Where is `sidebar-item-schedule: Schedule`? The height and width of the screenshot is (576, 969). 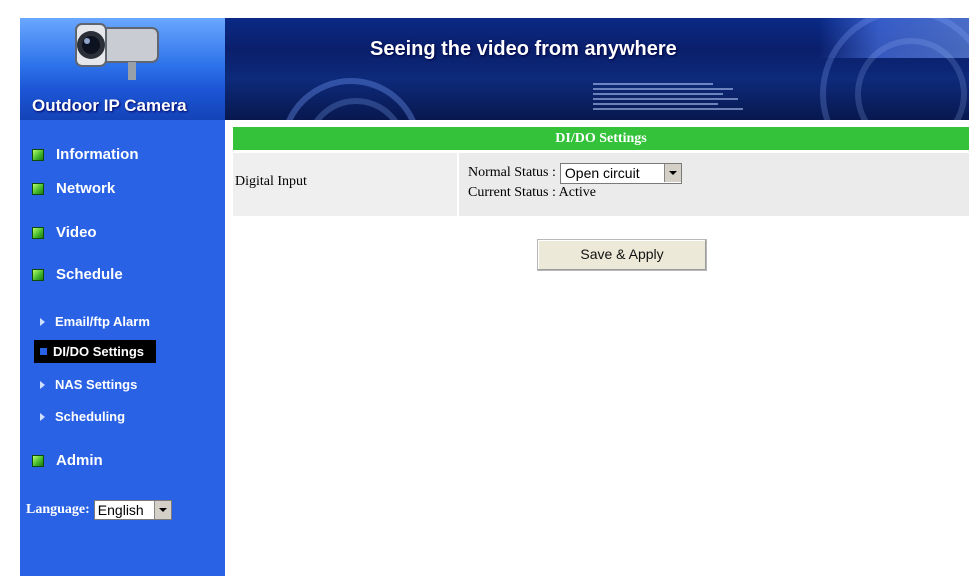
sidebar-item-schedule: Schedule is located at coordinates (77, 274).